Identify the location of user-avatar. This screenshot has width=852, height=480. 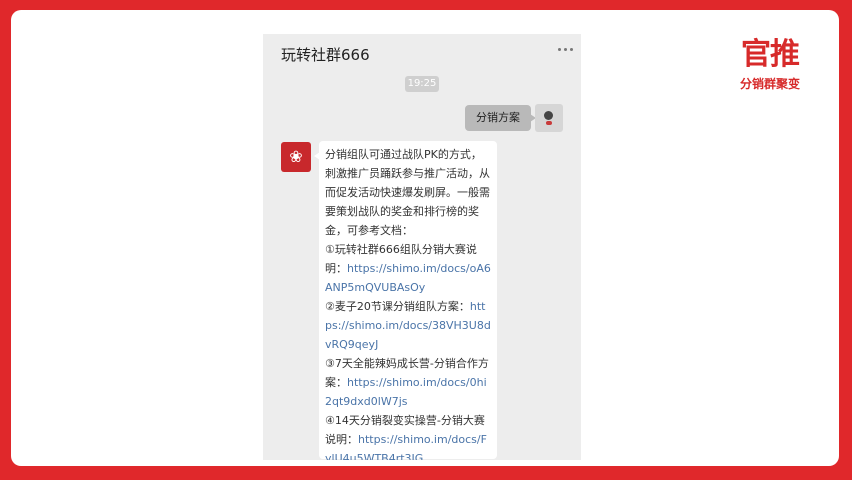
(549, 118).